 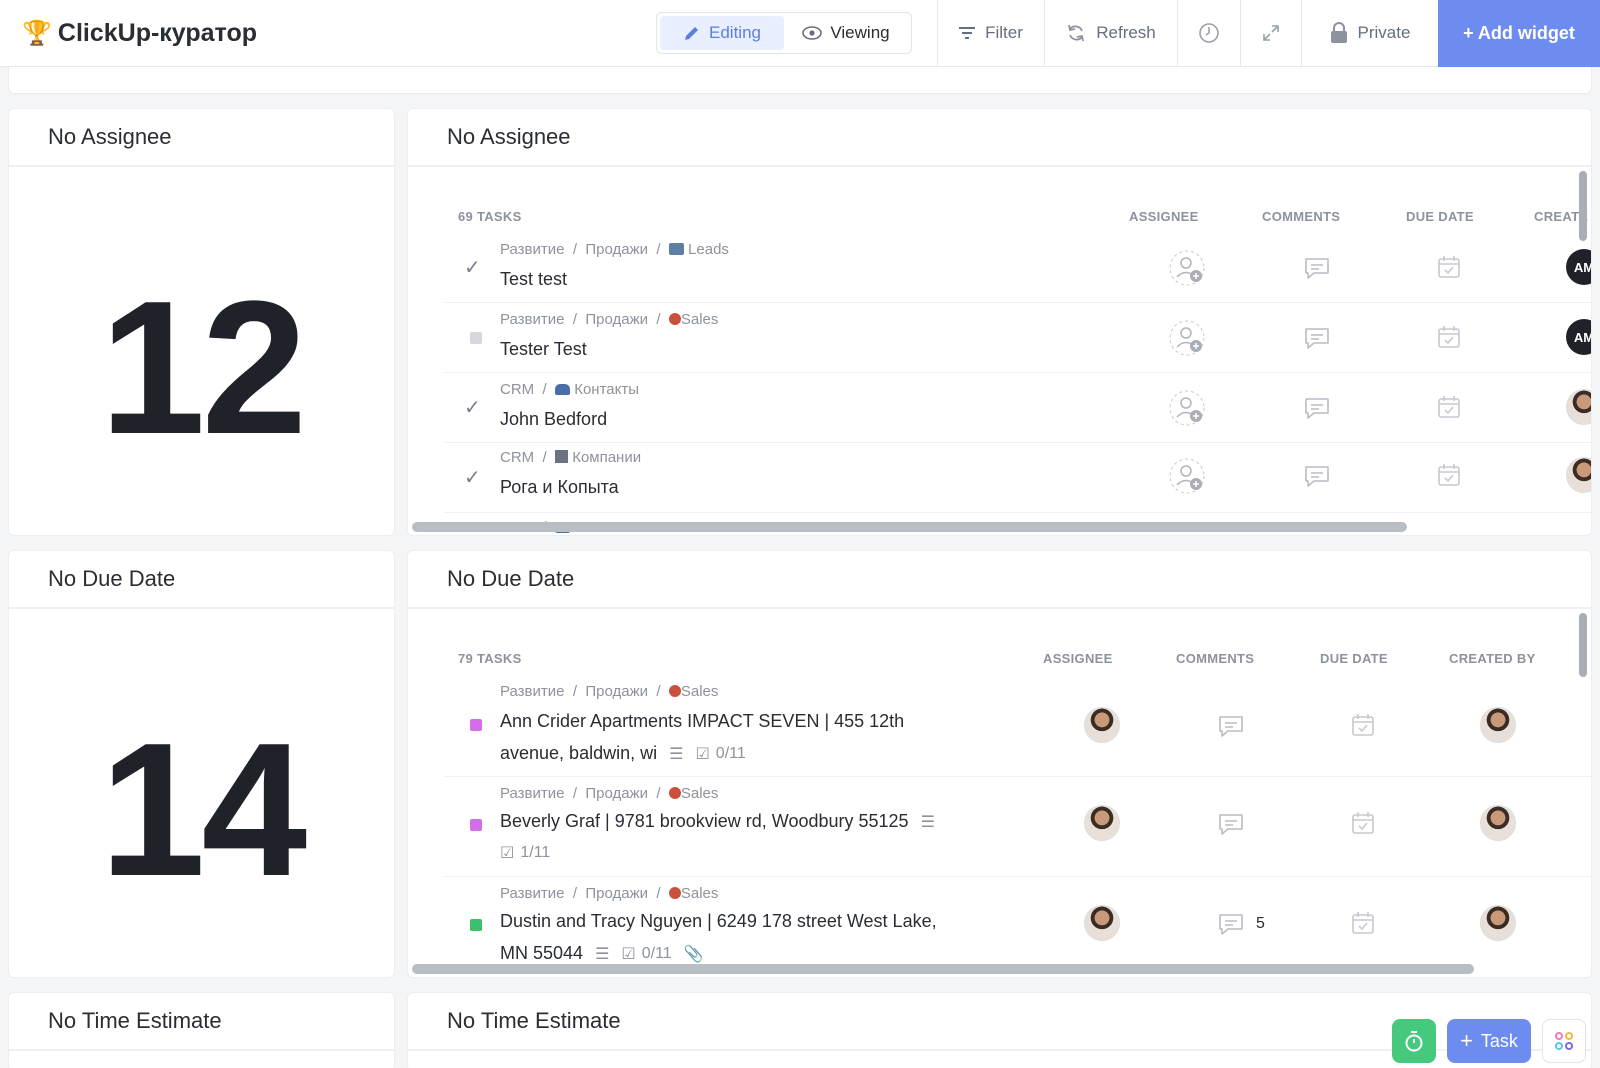 What do you see at coordinates (1110, 33) in the screenshot?
I see `refresh-button: Refresh` at bounding box center [1110, 33].